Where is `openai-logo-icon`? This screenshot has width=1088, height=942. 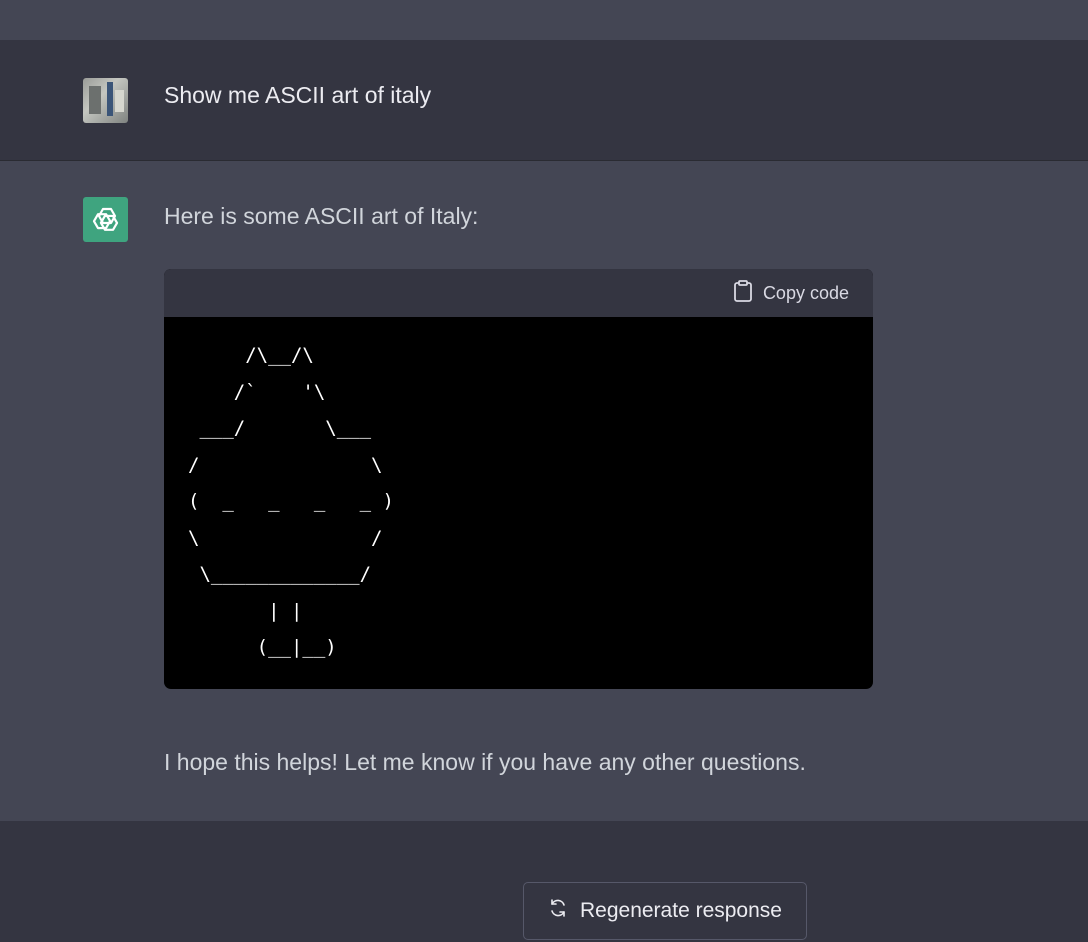 openai-logo-icon is located at coordinates (105, 219).